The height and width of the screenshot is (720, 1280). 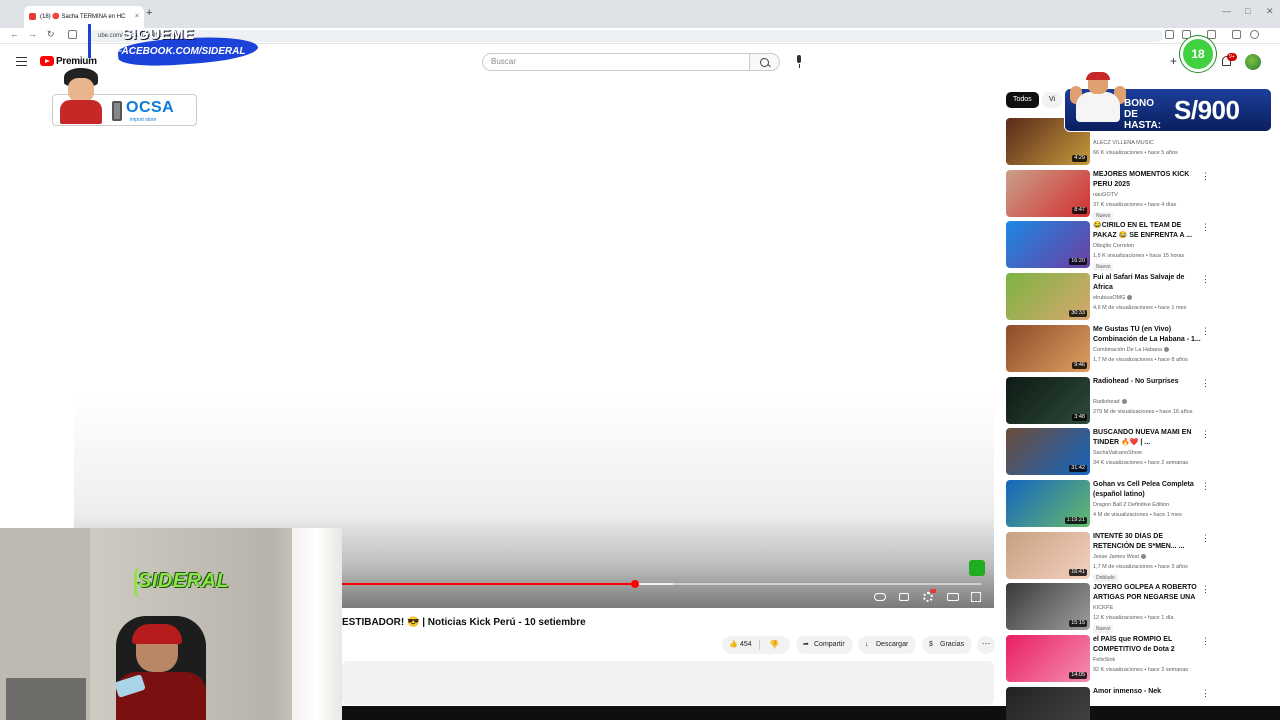 I want to click on microphone-icon, so click(x=799, y=62).